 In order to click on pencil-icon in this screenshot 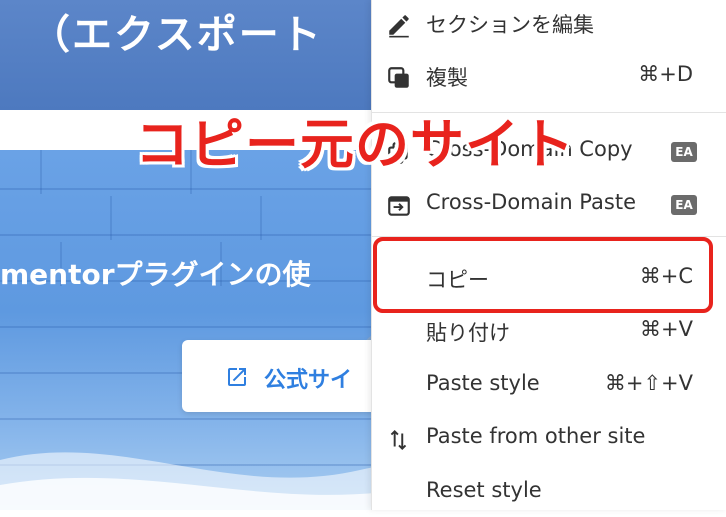, I will do `click(399, 25)`.